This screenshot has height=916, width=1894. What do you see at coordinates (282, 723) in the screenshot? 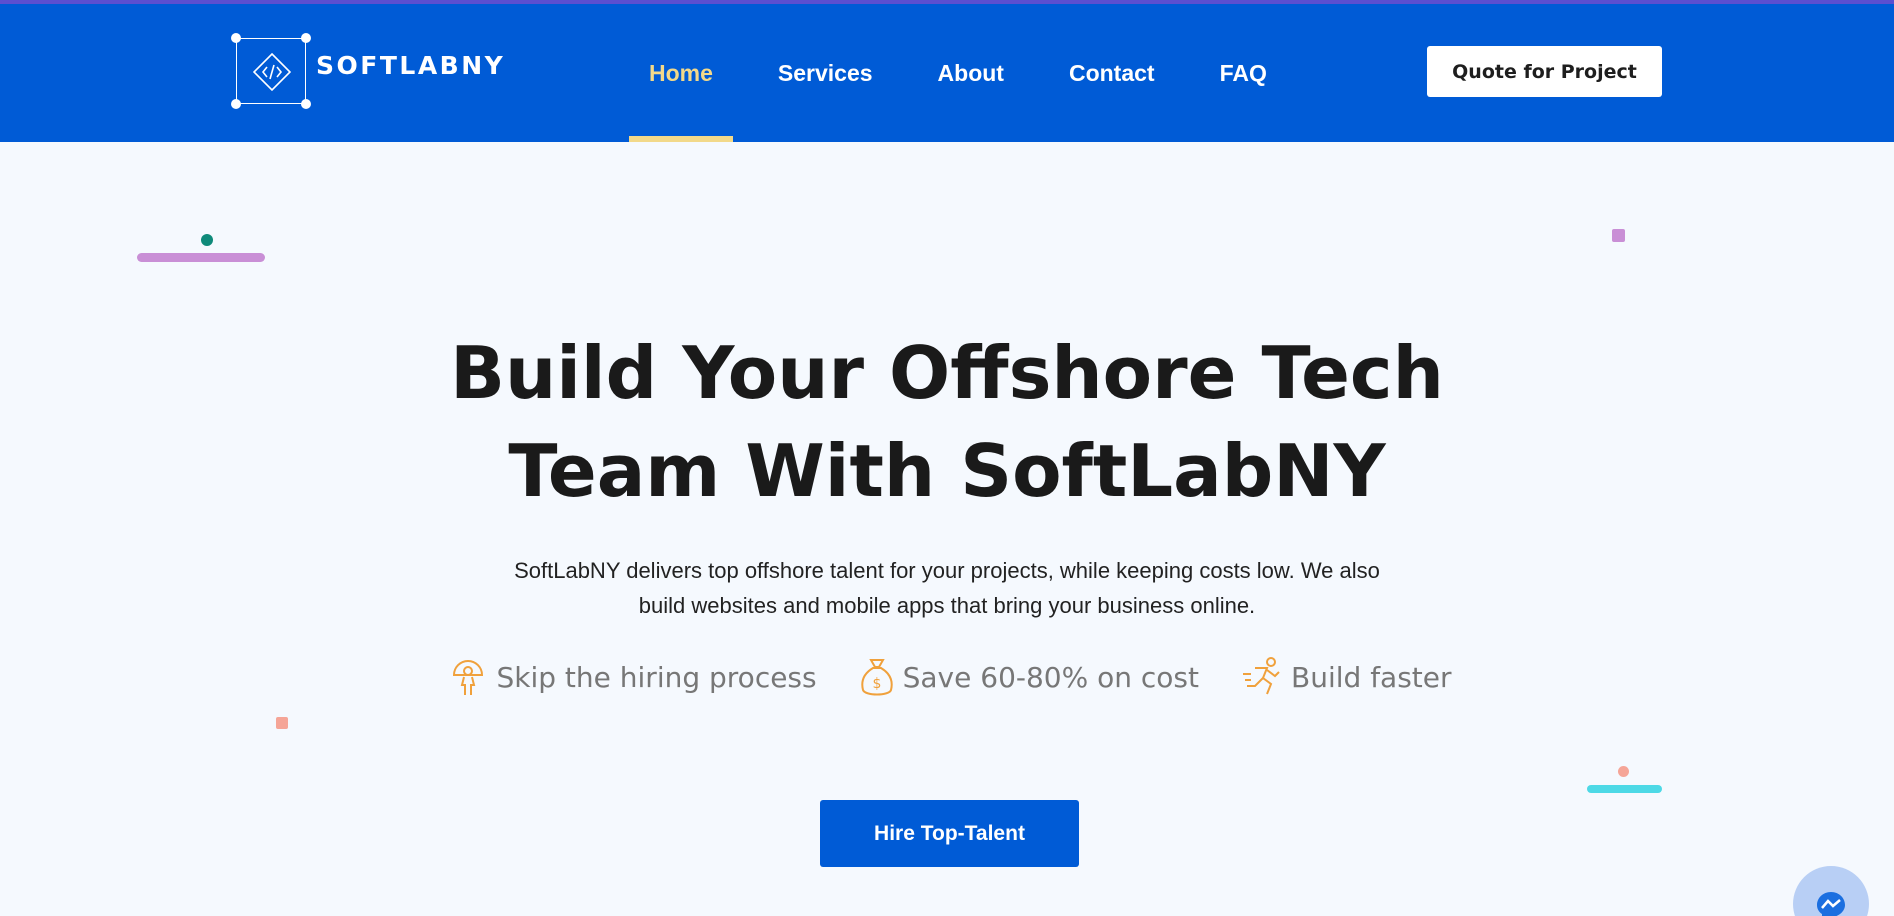
I see `decor-square-salmon` at bounding box center [282, 723].